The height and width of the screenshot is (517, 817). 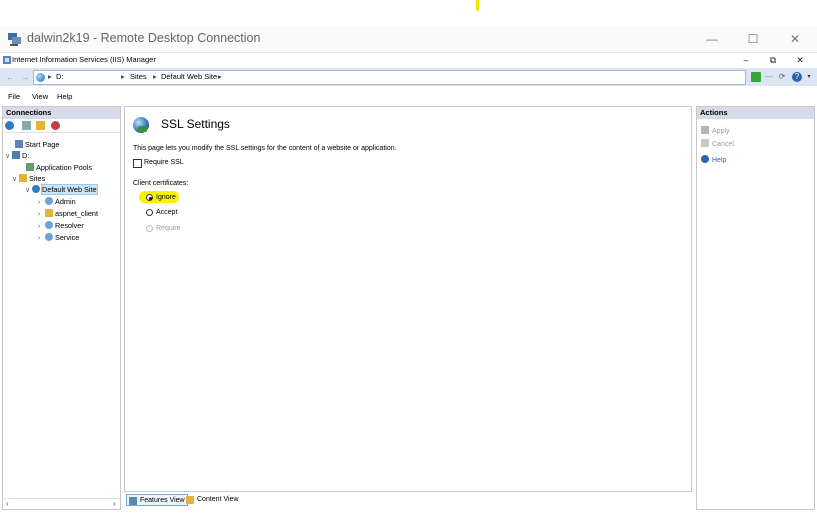 I want to click on menu-bar: File View Help, so click(x=408, y=97).